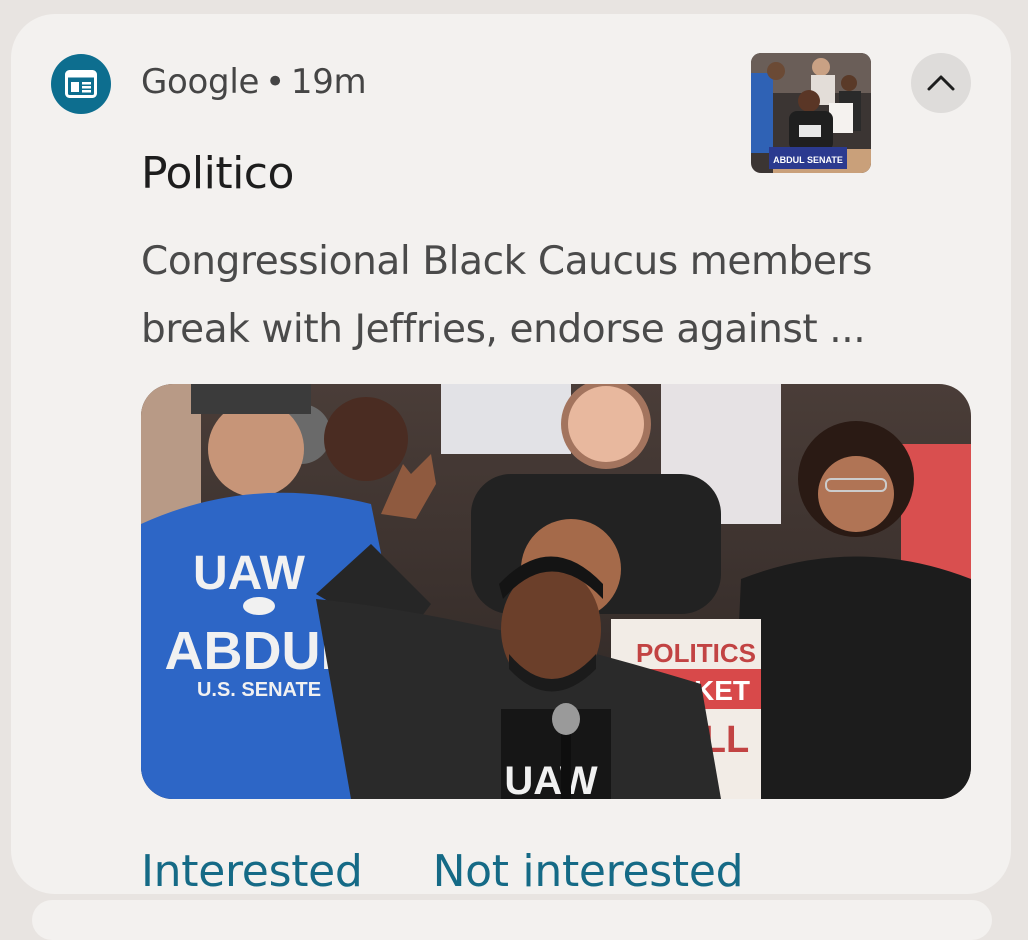 The height and width of the screenshot is (940, 1028). What do you see at coordinates (512, 920) in the screenshot?
I see `next-notification-card` at bounding box center [512, 920].